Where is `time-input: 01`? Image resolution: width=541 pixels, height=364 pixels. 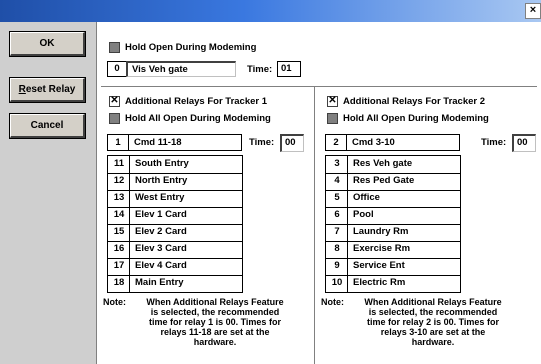 time-input: 01 is located at coordinates (289, 69).